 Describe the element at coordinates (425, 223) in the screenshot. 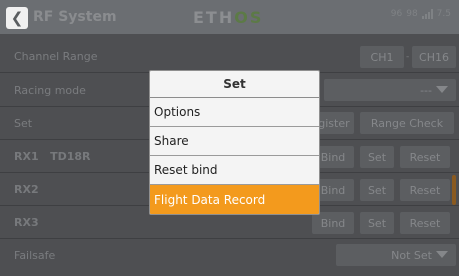

I see `rx3-reset-button: Reset` at that location.